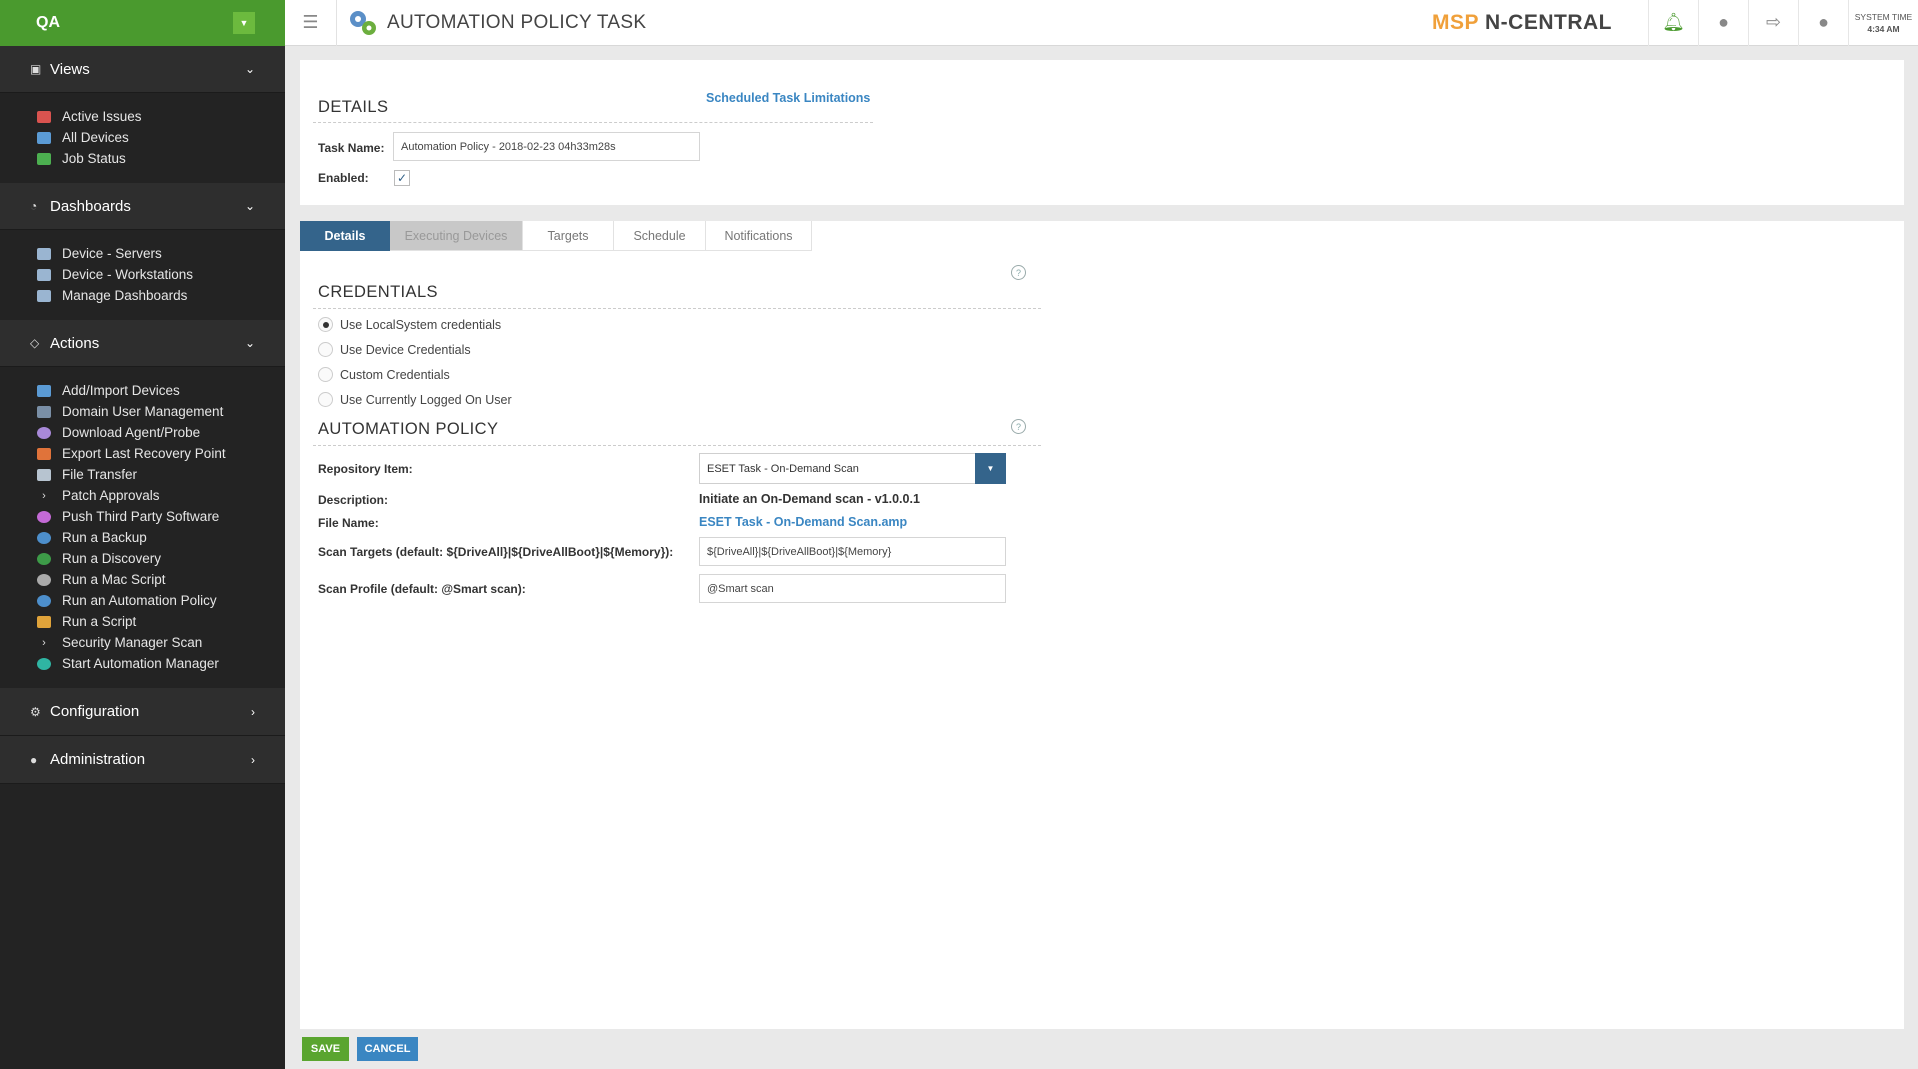 Image resolution: width=1918 pixels, height=1069 pixels. Describe the element at coordinates (44, 663) in the screenshot. I see `automation-manager-icon` at that location.